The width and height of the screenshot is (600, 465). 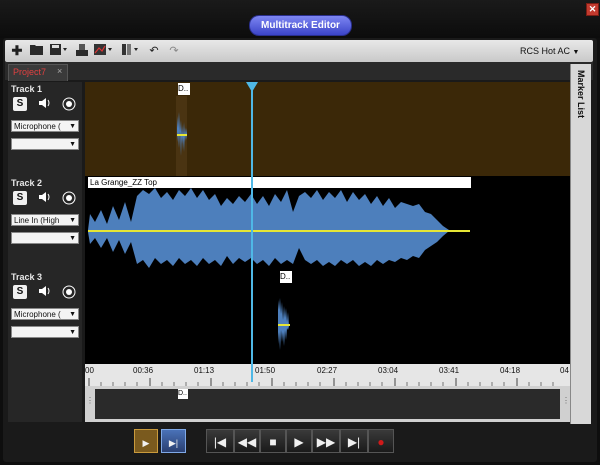 I want to click on record-button: ●, so click(x=381, y=441).